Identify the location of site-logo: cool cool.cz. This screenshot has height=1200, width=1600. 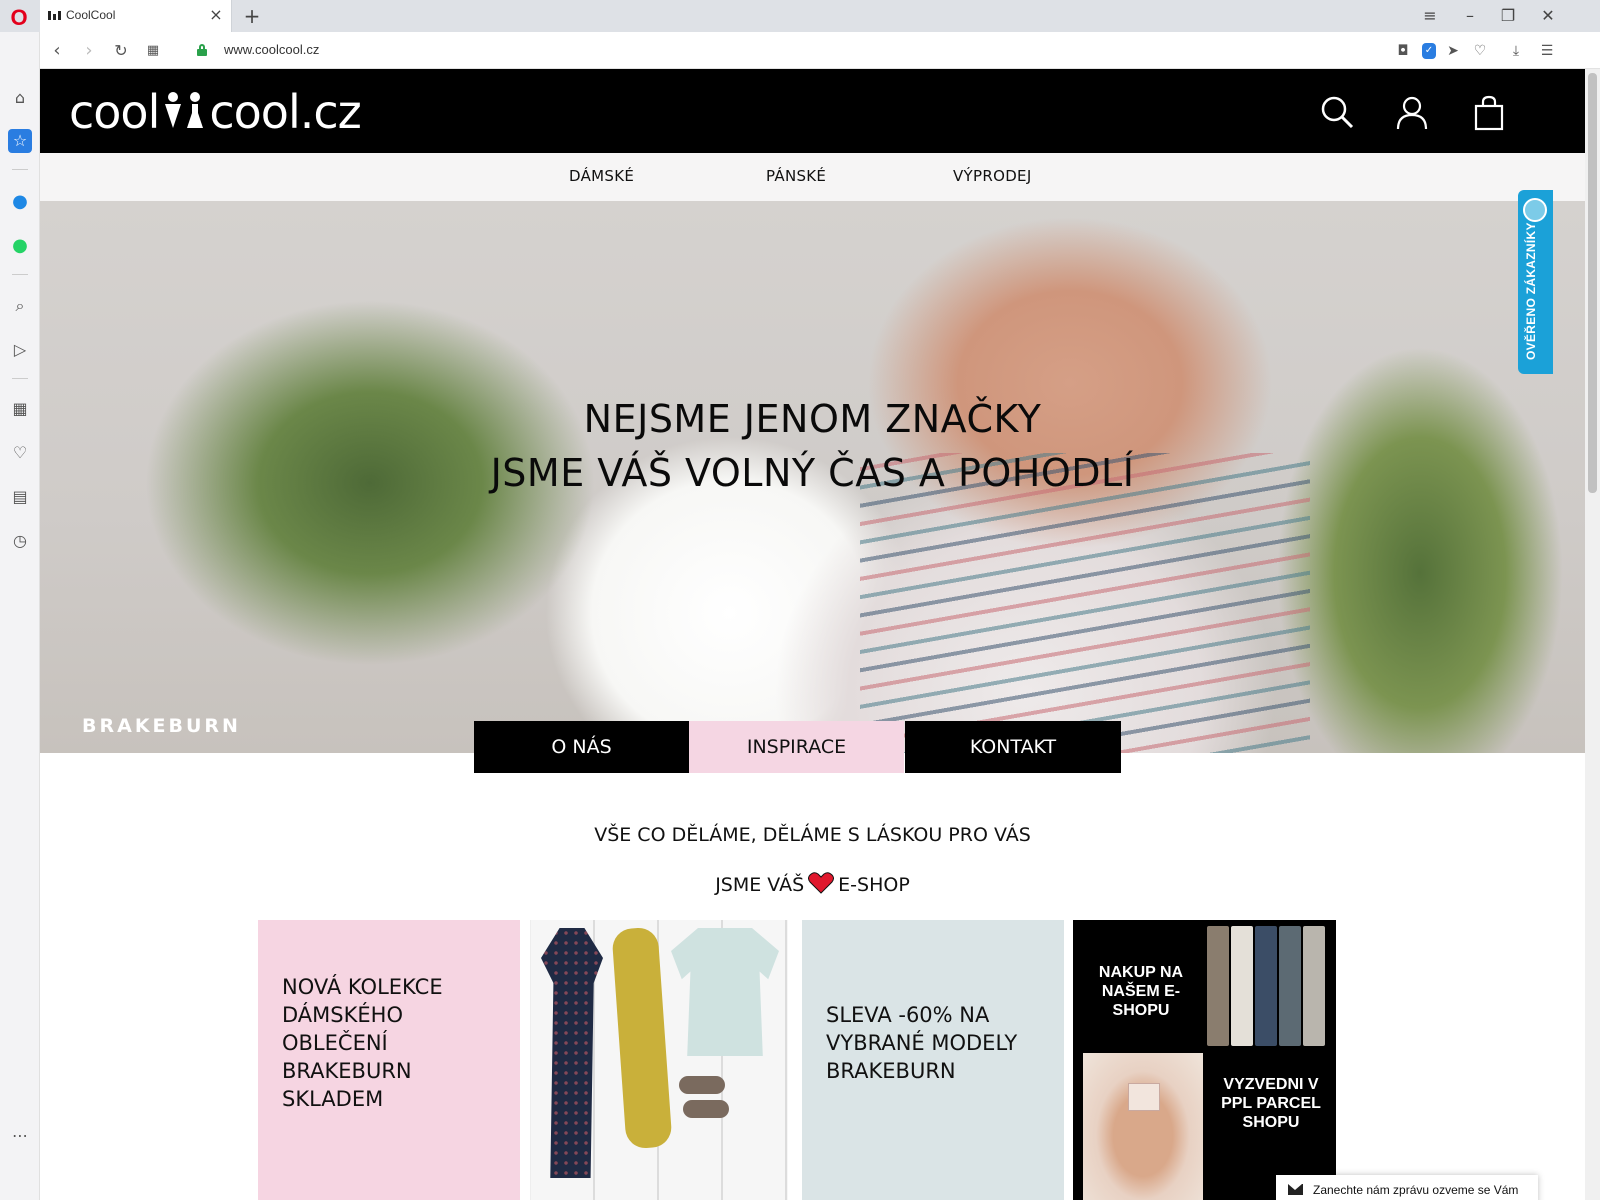
(215, 112).